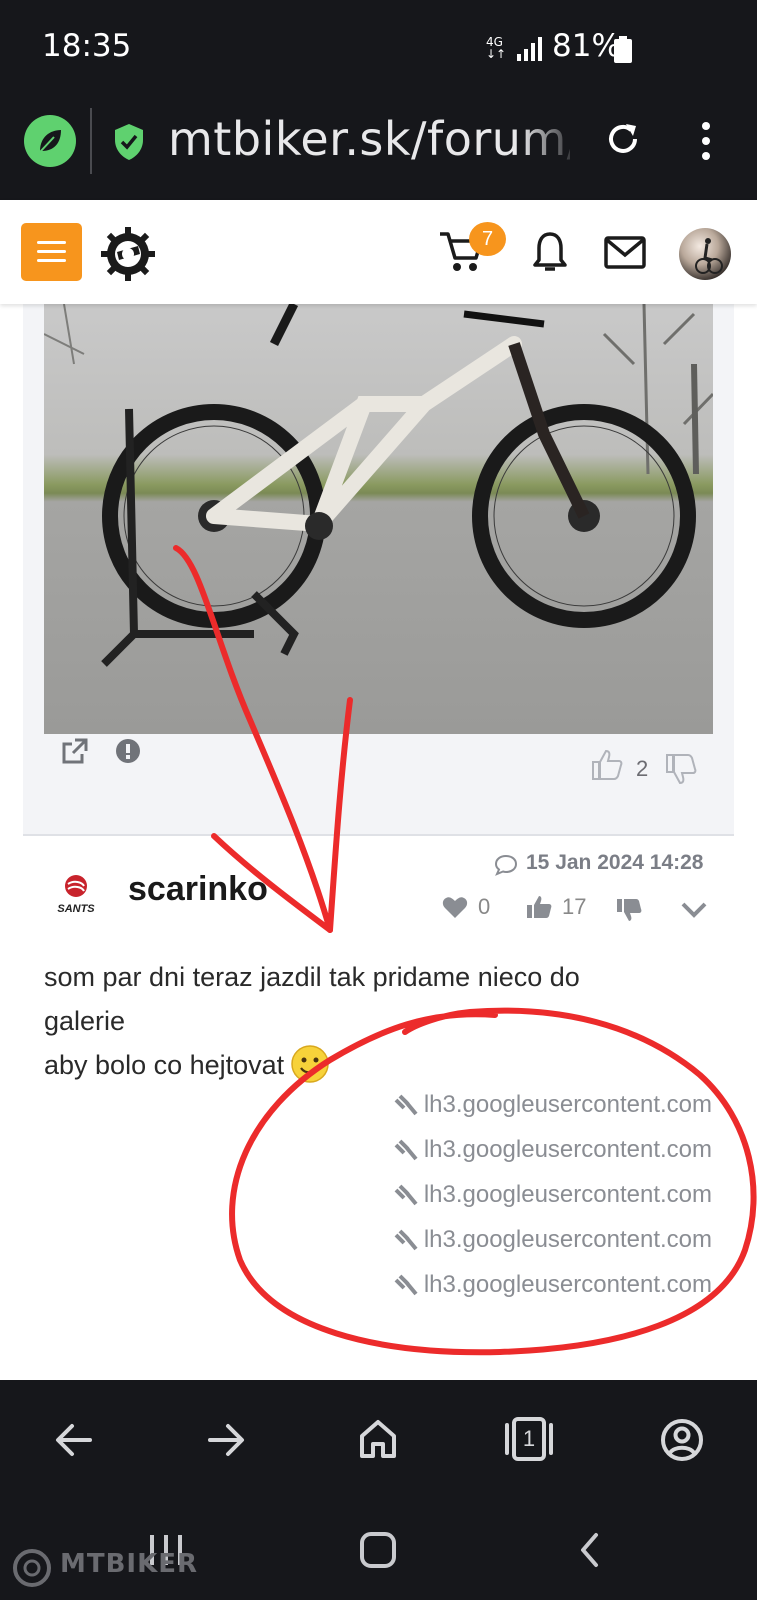  What do you see at coordinates (623, 139) in the screenshot?
I see `reload-icon` at bounding box center [623, 139].